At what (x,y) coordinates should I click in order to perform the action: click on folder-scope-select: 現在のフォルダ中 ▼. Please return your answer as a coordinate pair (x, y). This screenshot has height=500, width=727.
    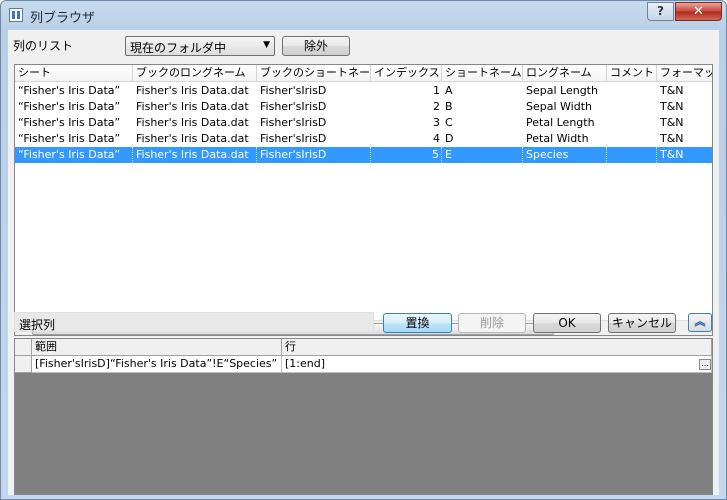
    Looking at the image, I should click on (200, 46).